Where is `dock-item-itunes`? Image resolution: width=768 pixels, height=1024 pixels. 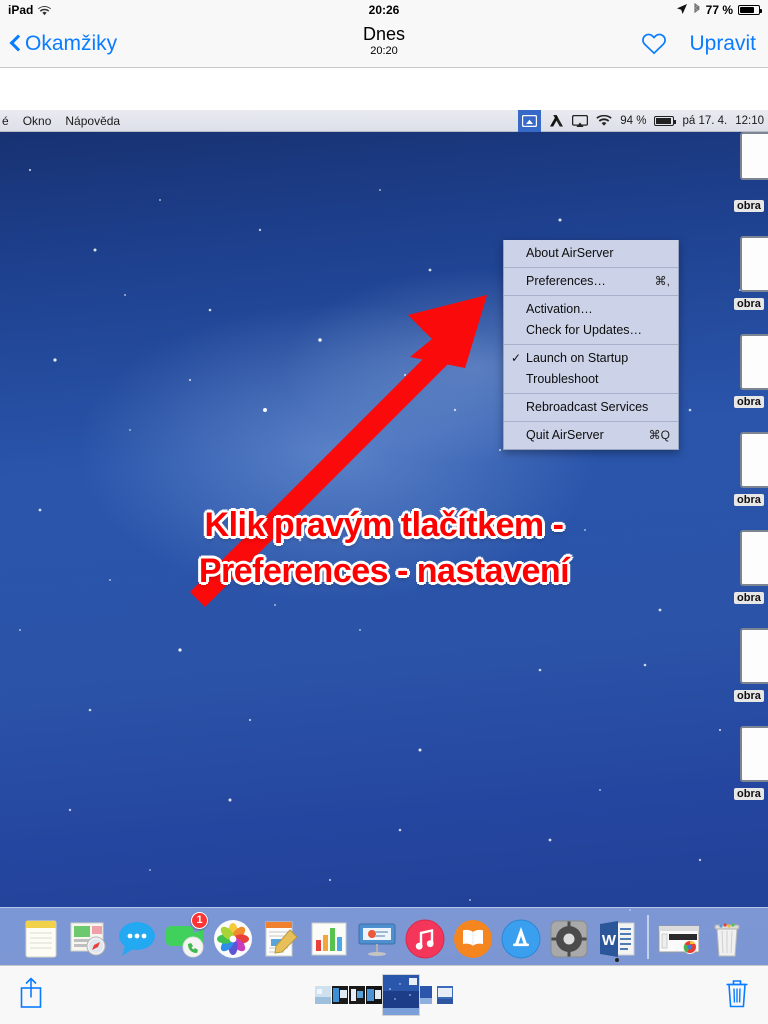
dock-item-itunes is located at coordinates (425, 937).